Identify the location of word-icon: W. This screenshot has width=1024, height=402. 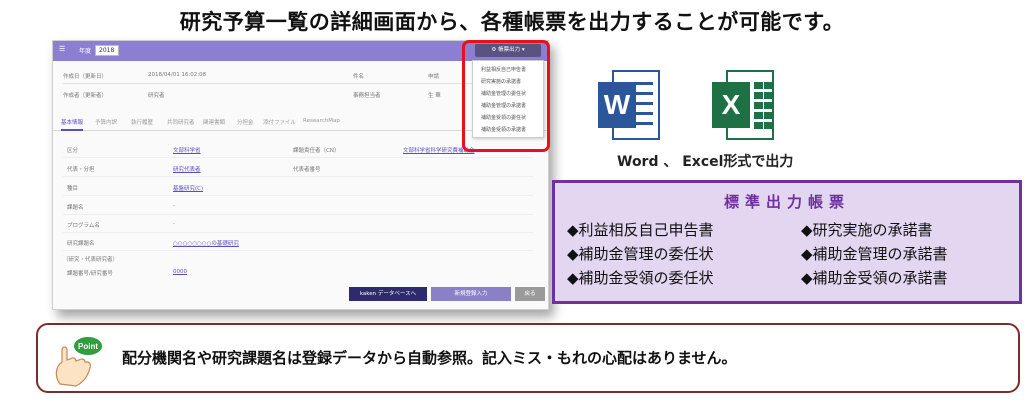
(629, 105).